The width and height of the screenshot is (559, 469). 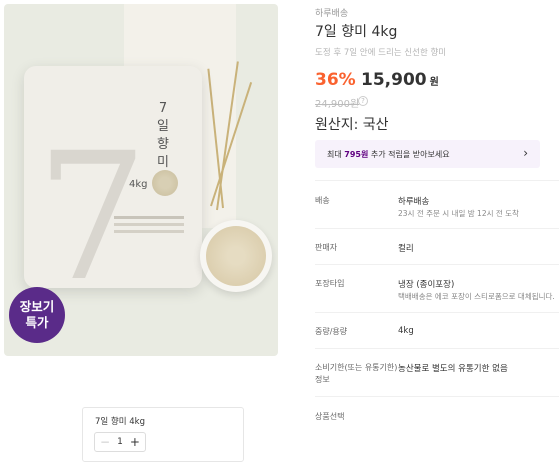 I want to click on price-unit: 원, so click(x=434, y=82).